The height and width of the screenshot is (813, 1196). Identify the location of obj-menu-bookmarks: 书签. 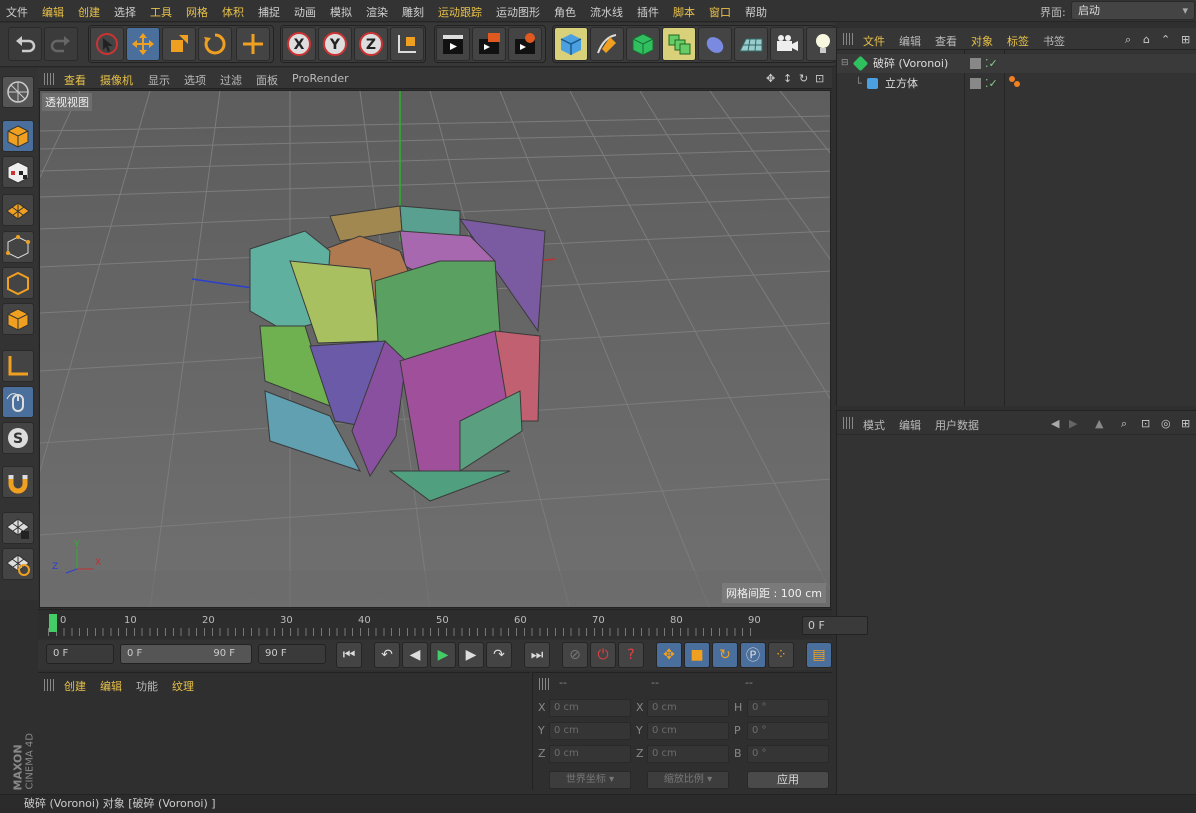
(1054, 41).